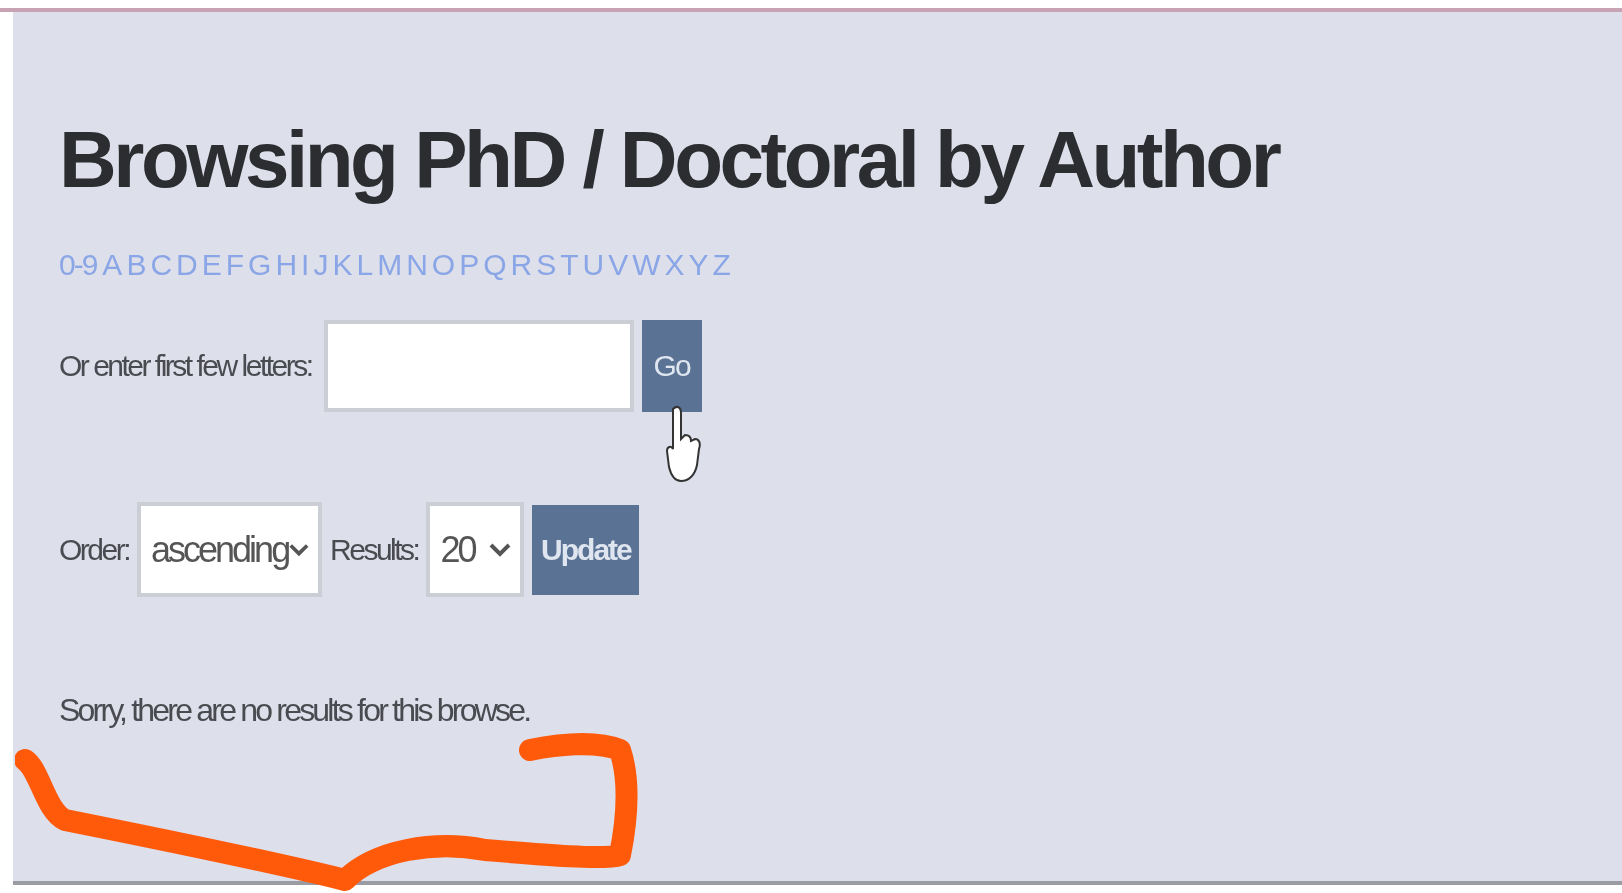 The image size is (1622, 893). What do you see at coordinates (304, 265) in the screenshot?
I see `letter-link: I` at bounding box center [304, 265].